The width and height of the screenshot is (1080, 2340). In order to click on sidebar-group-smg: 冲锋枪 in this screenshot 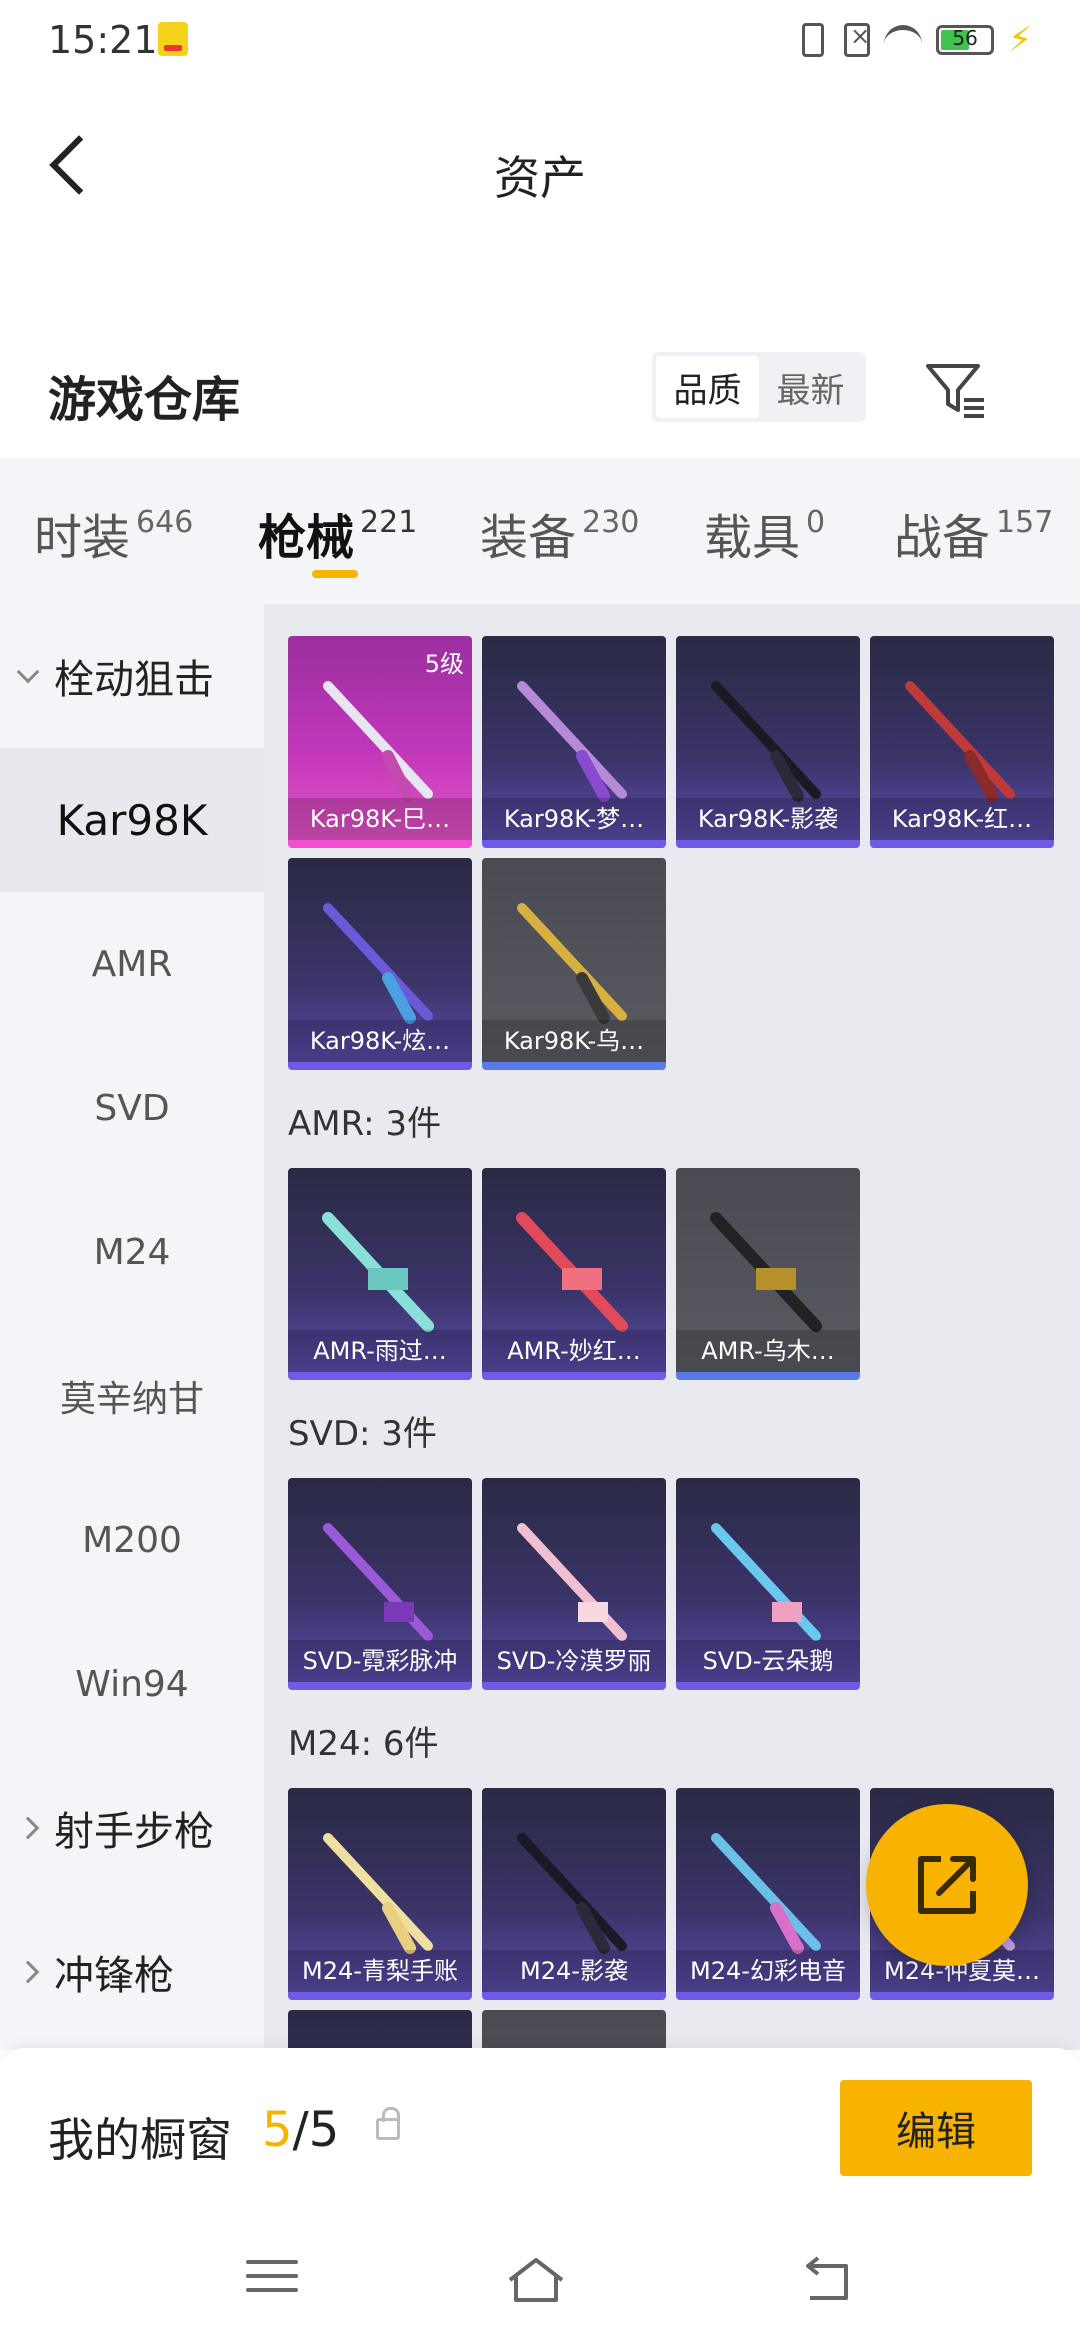, I will do `click(132, 1972)`.